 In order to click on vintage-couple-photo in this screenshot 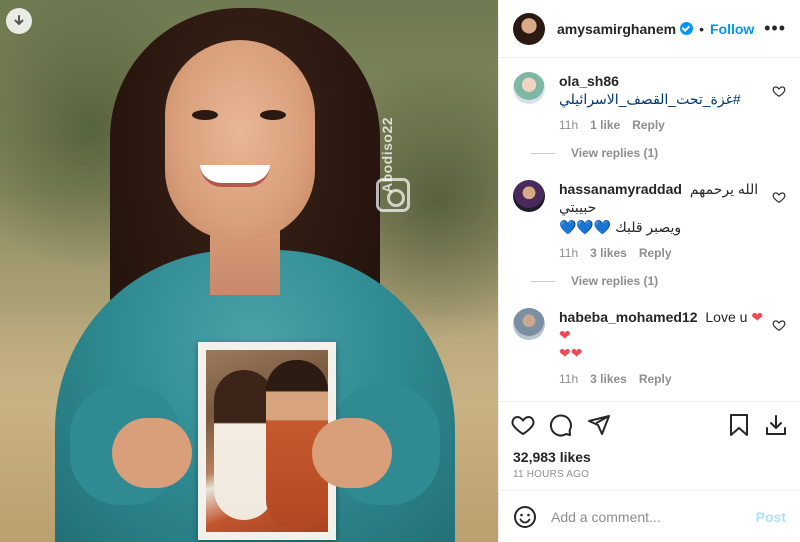, I will do `click(267, 441)`.